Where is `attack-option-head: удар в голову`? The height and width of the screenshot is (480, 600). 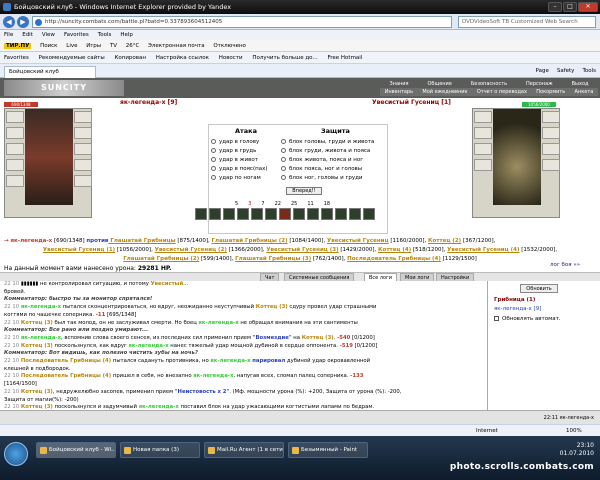 attack-option-head: удар в голову is located at coordinates (235, 142).